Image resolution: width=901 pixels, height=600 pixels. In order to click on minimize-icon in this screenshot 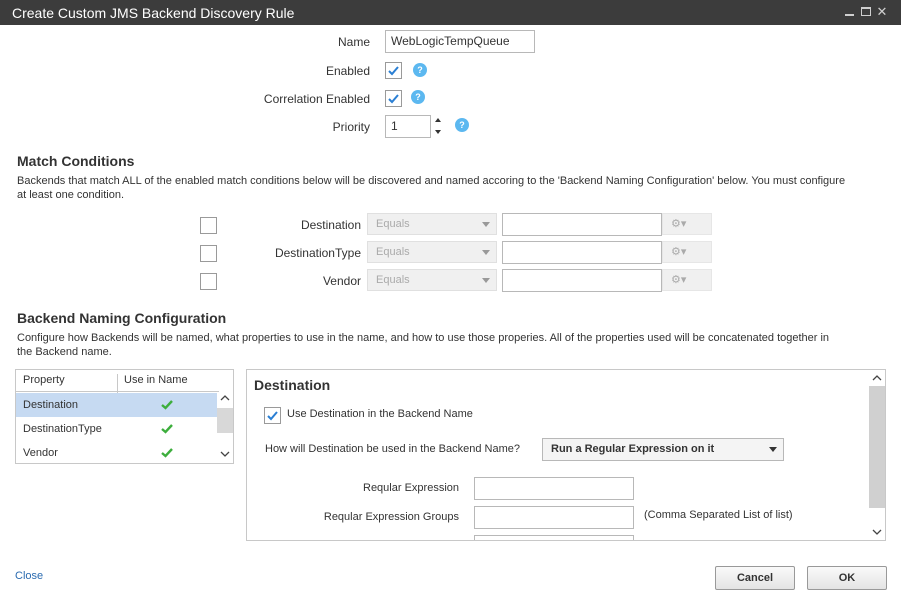, I will do `click(849, 12)`.